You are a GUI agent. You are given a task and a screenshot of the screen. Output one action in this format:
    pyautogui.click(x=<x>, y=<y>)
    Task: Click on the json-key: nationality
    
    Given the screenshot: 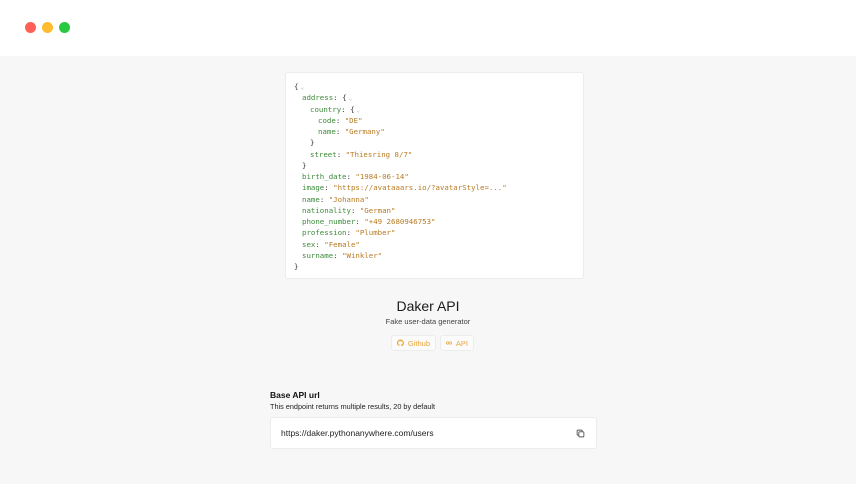 What is the action you would take?
    pyautogui.click(x=326, y=210)
    